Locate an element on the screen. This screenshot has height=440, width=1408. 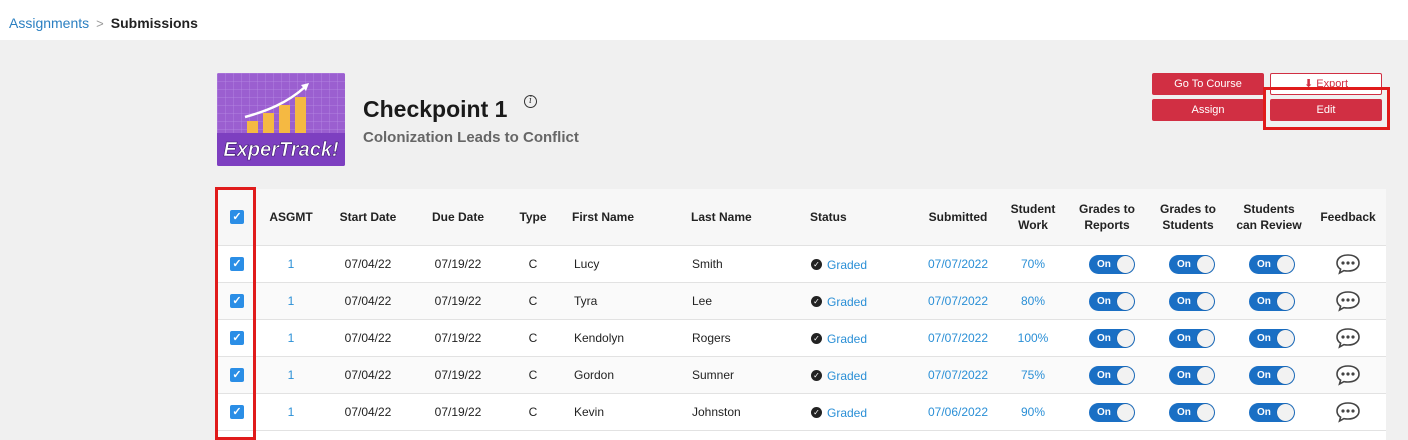
cell-student-work-link: 90% is located at coordinates (1033, 412).